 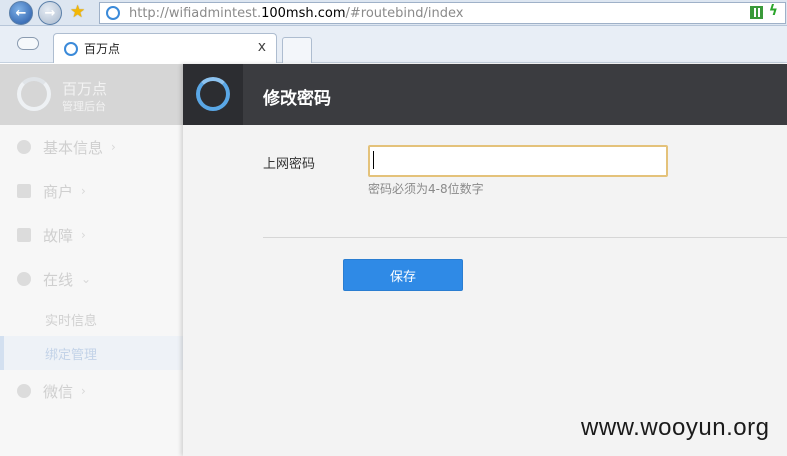 I want to click on password-input, so click(x=518, y=161).